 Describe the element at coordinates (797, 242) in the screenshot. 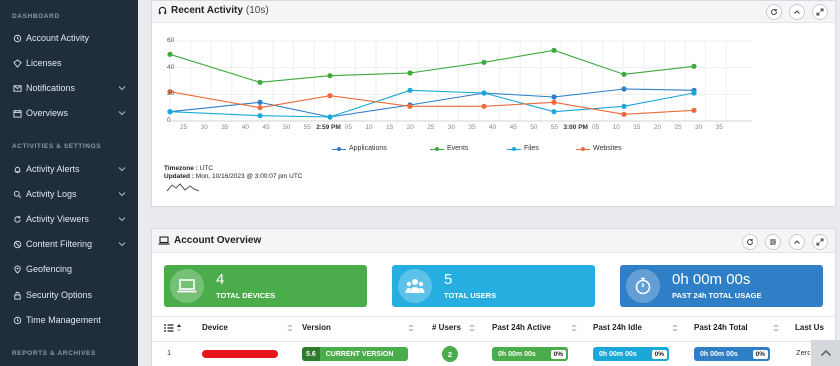

I see `collapse-button` at that location.